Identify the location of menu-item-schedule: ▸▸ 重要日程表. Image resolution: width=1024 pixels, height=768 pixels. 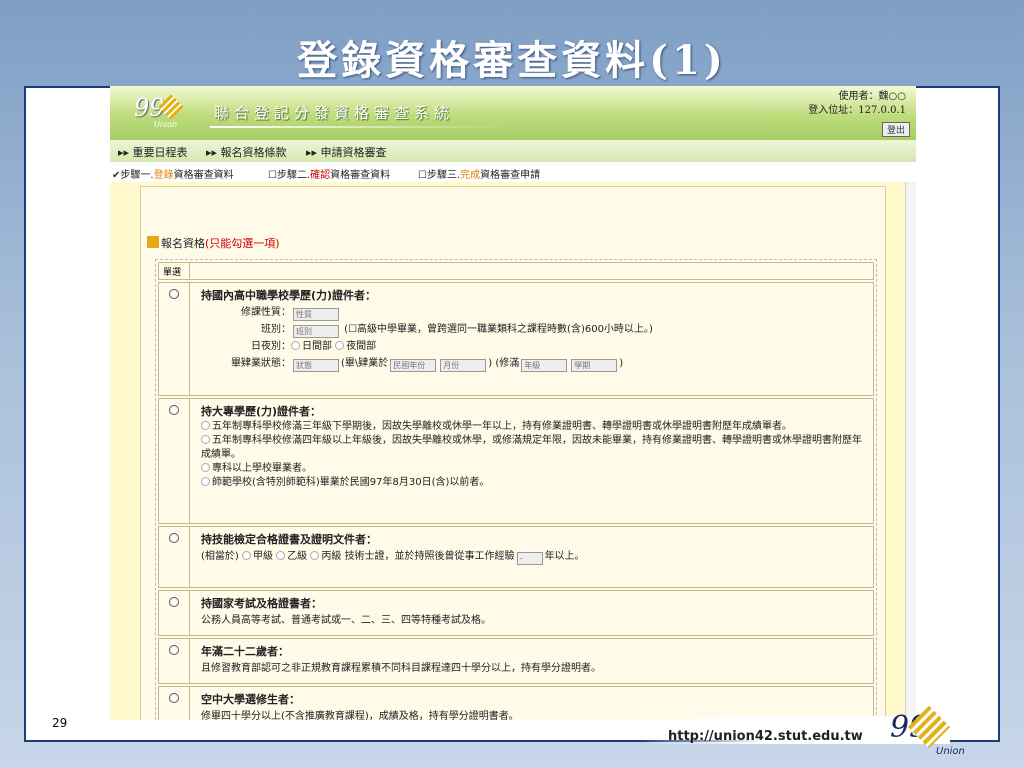
(153, 152).